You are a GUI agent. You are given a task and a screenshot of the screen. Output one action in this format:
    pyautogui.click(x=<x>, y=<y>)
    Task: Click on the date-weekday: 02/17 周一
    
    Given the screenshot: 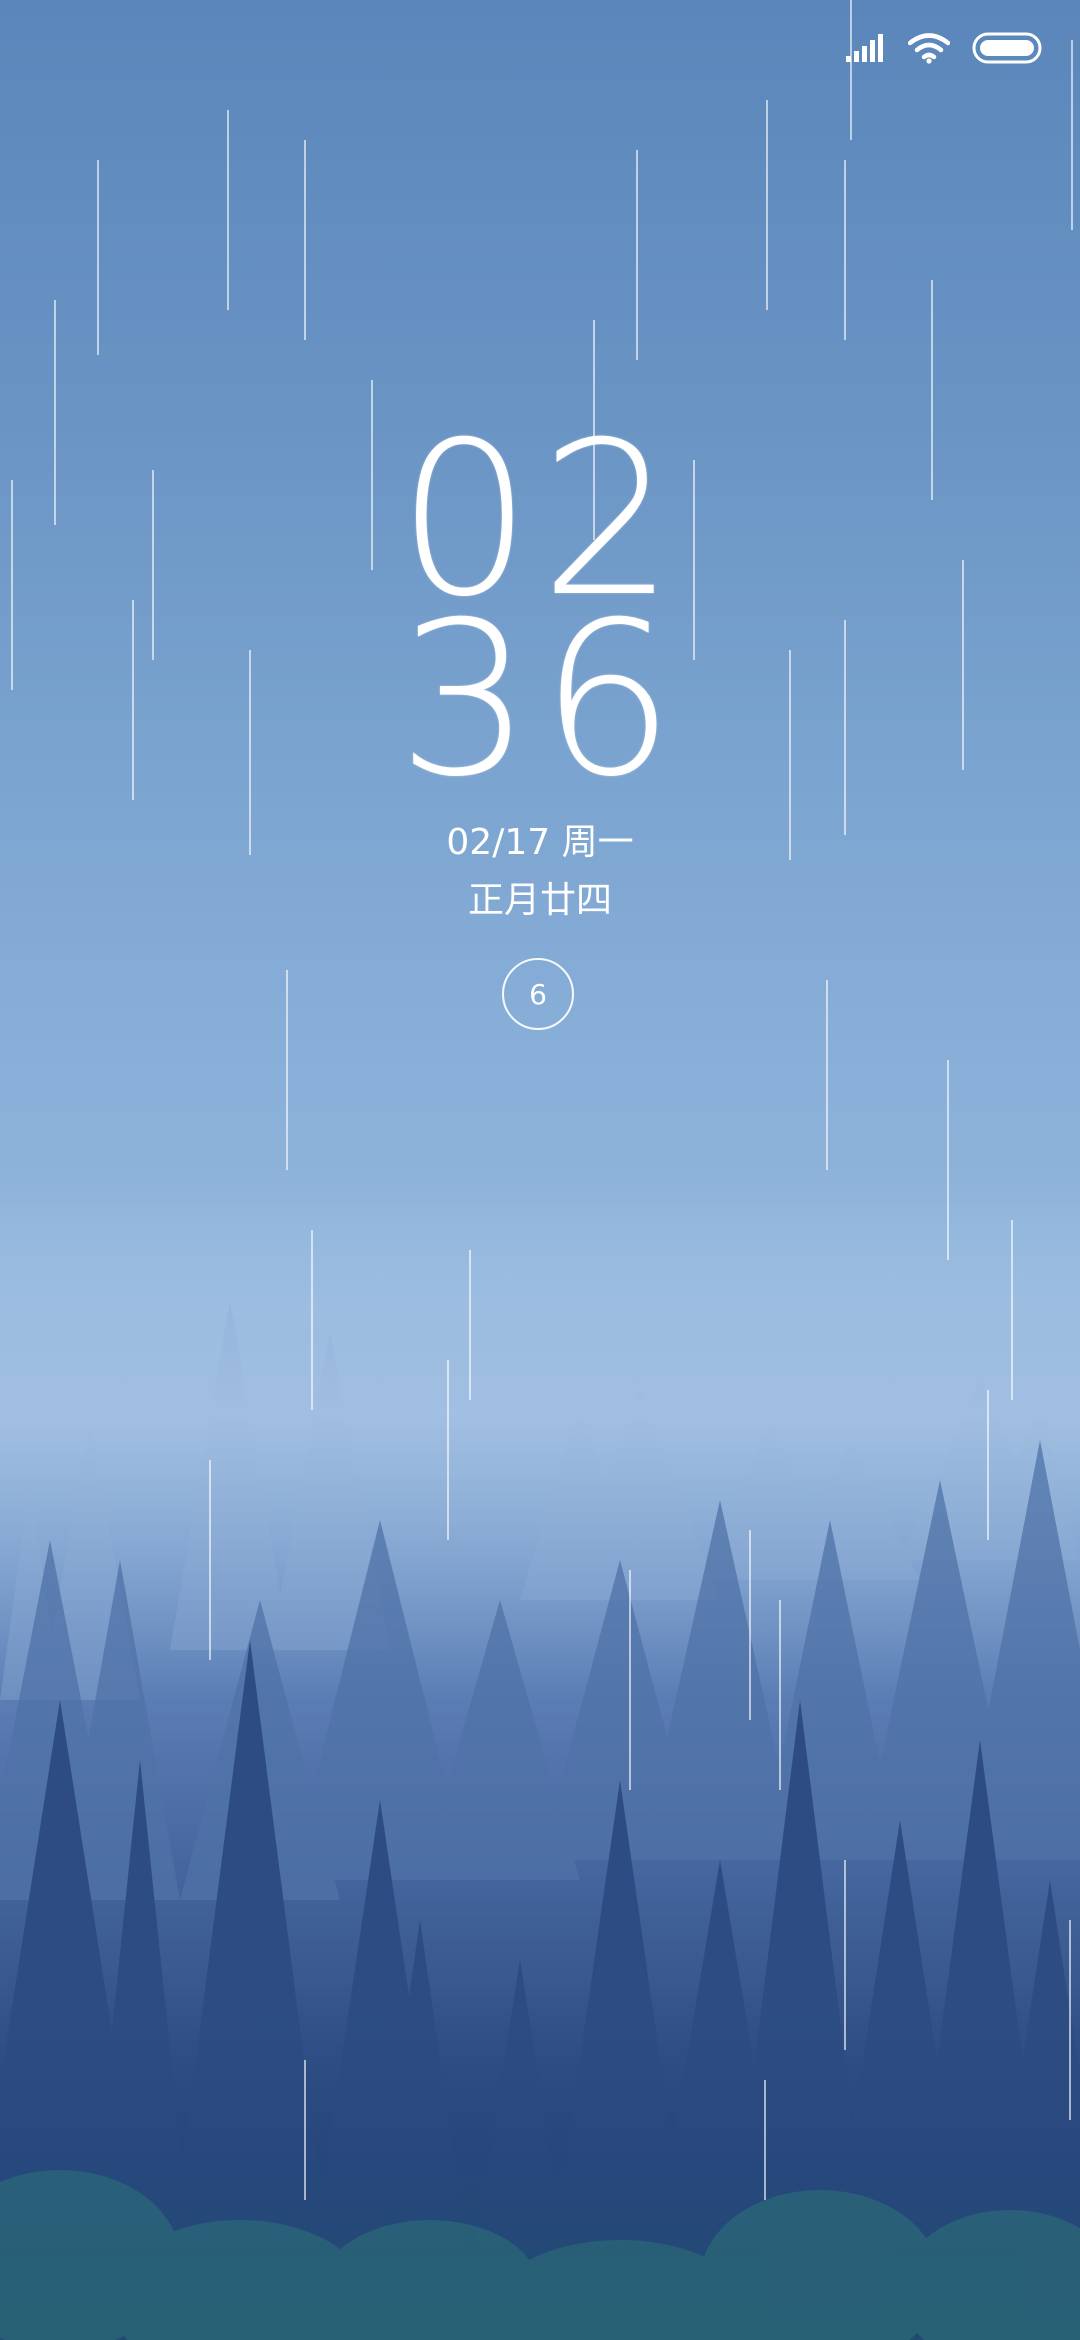 What is the action you would take?
    pyautogui.click(x=540, y=842)
    